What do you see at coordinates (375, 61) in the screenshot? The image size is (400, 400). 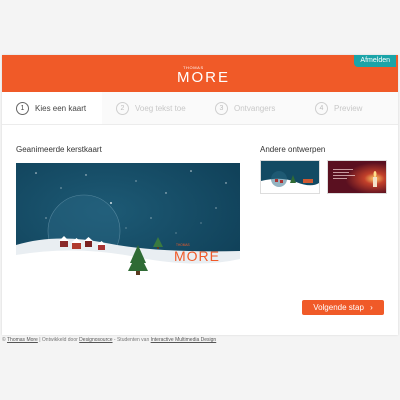 I see `logout-button: Afmelden` at bounding box center [375, 61].